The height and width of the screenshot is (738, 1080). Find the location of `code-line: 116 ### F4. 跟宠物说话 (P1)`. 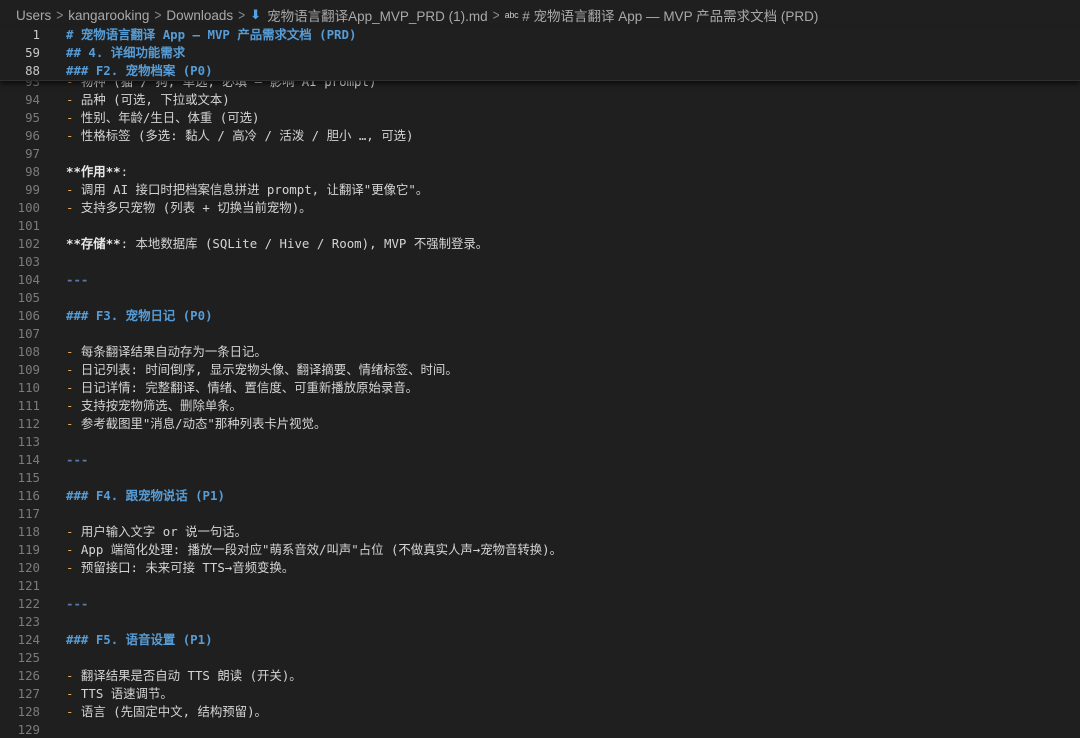

code-line: 116 ### F4. 跟宠物说话 (P1) is located at coordinates (540, 496).